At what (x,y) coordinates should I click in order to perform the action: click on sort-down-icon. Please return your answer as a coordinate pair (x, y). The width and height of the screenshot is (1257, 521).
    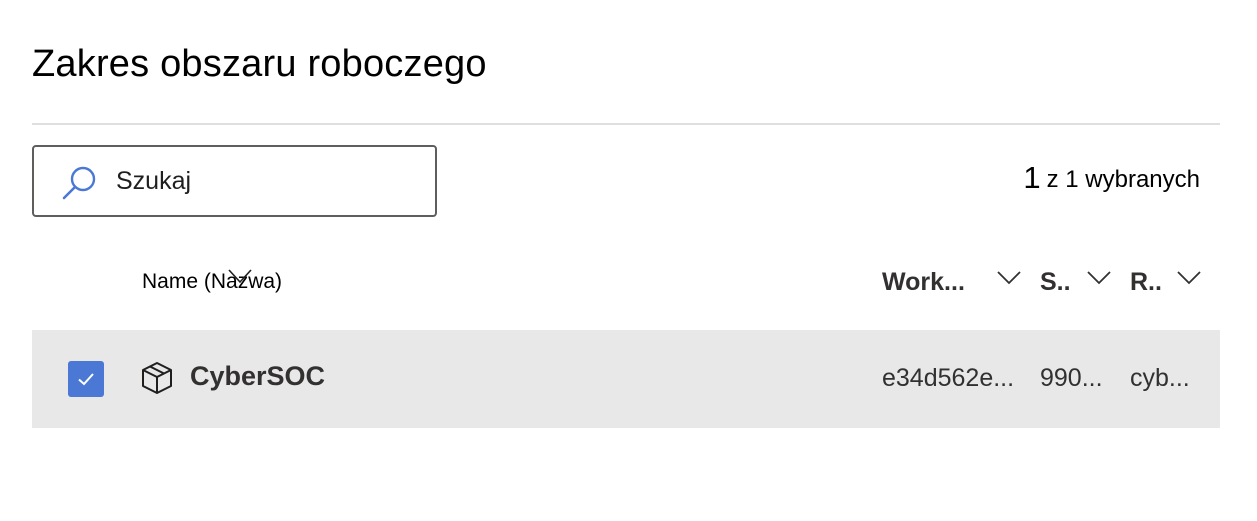
    Looking at the image, I should click on (240, 277).